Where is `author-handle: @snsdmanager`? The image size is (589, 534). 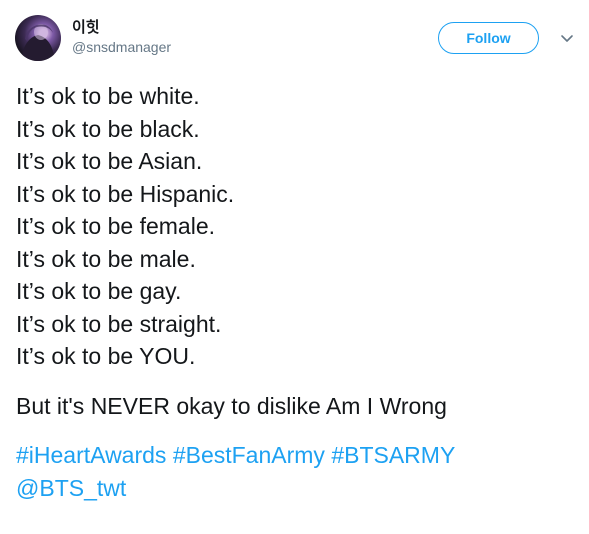 author-handle: @snsdmanager is located at coordinates (121, 47).